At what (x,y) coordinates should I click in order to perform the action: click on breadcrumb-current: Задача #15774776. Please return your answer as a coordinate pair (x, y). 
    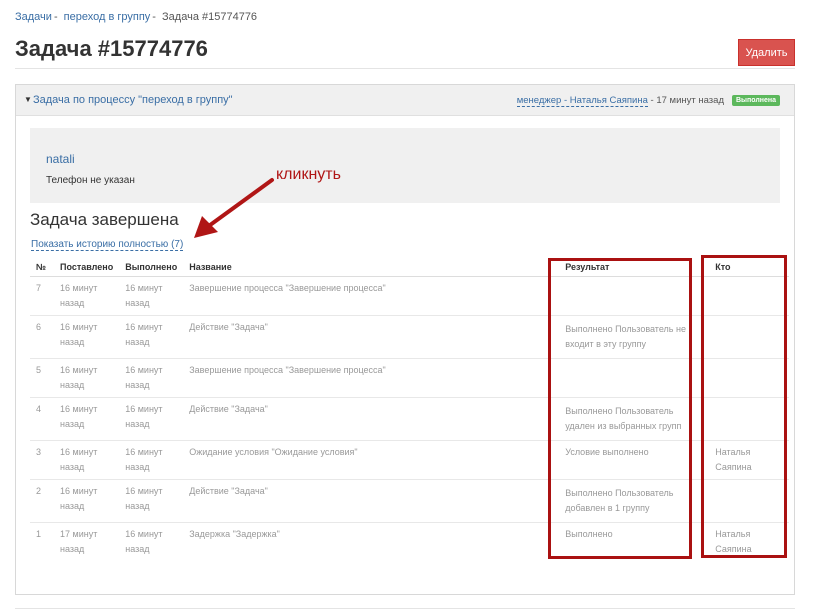
    Looking at the image, I should click on (210, 17).